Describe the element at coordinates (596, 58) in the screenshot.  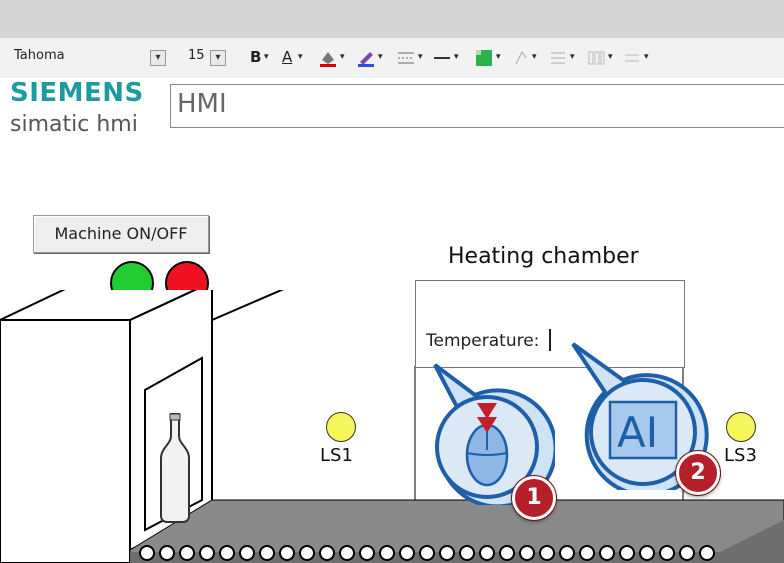
I see `distribute-icon` at that location.